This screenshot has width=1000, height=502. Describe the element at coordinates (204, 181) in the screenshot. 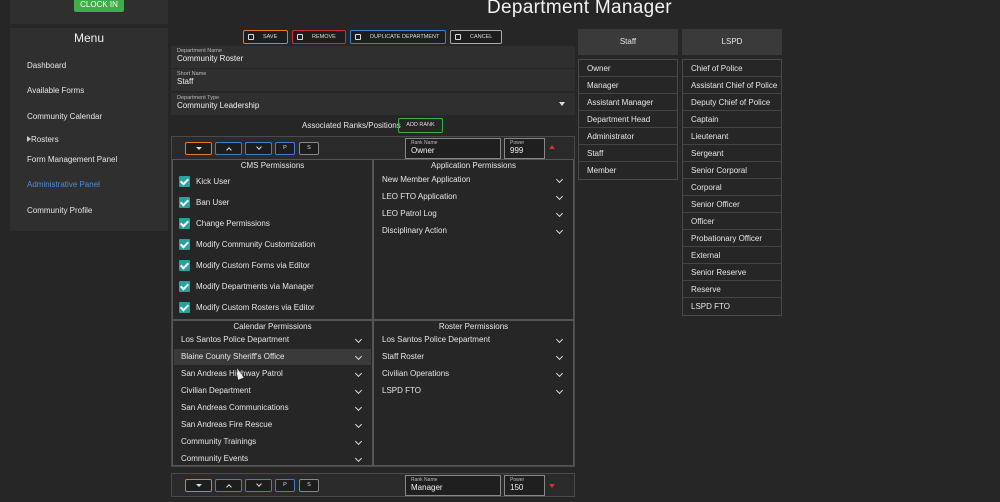

I see `perm-kick-user: Kick User` at that location.